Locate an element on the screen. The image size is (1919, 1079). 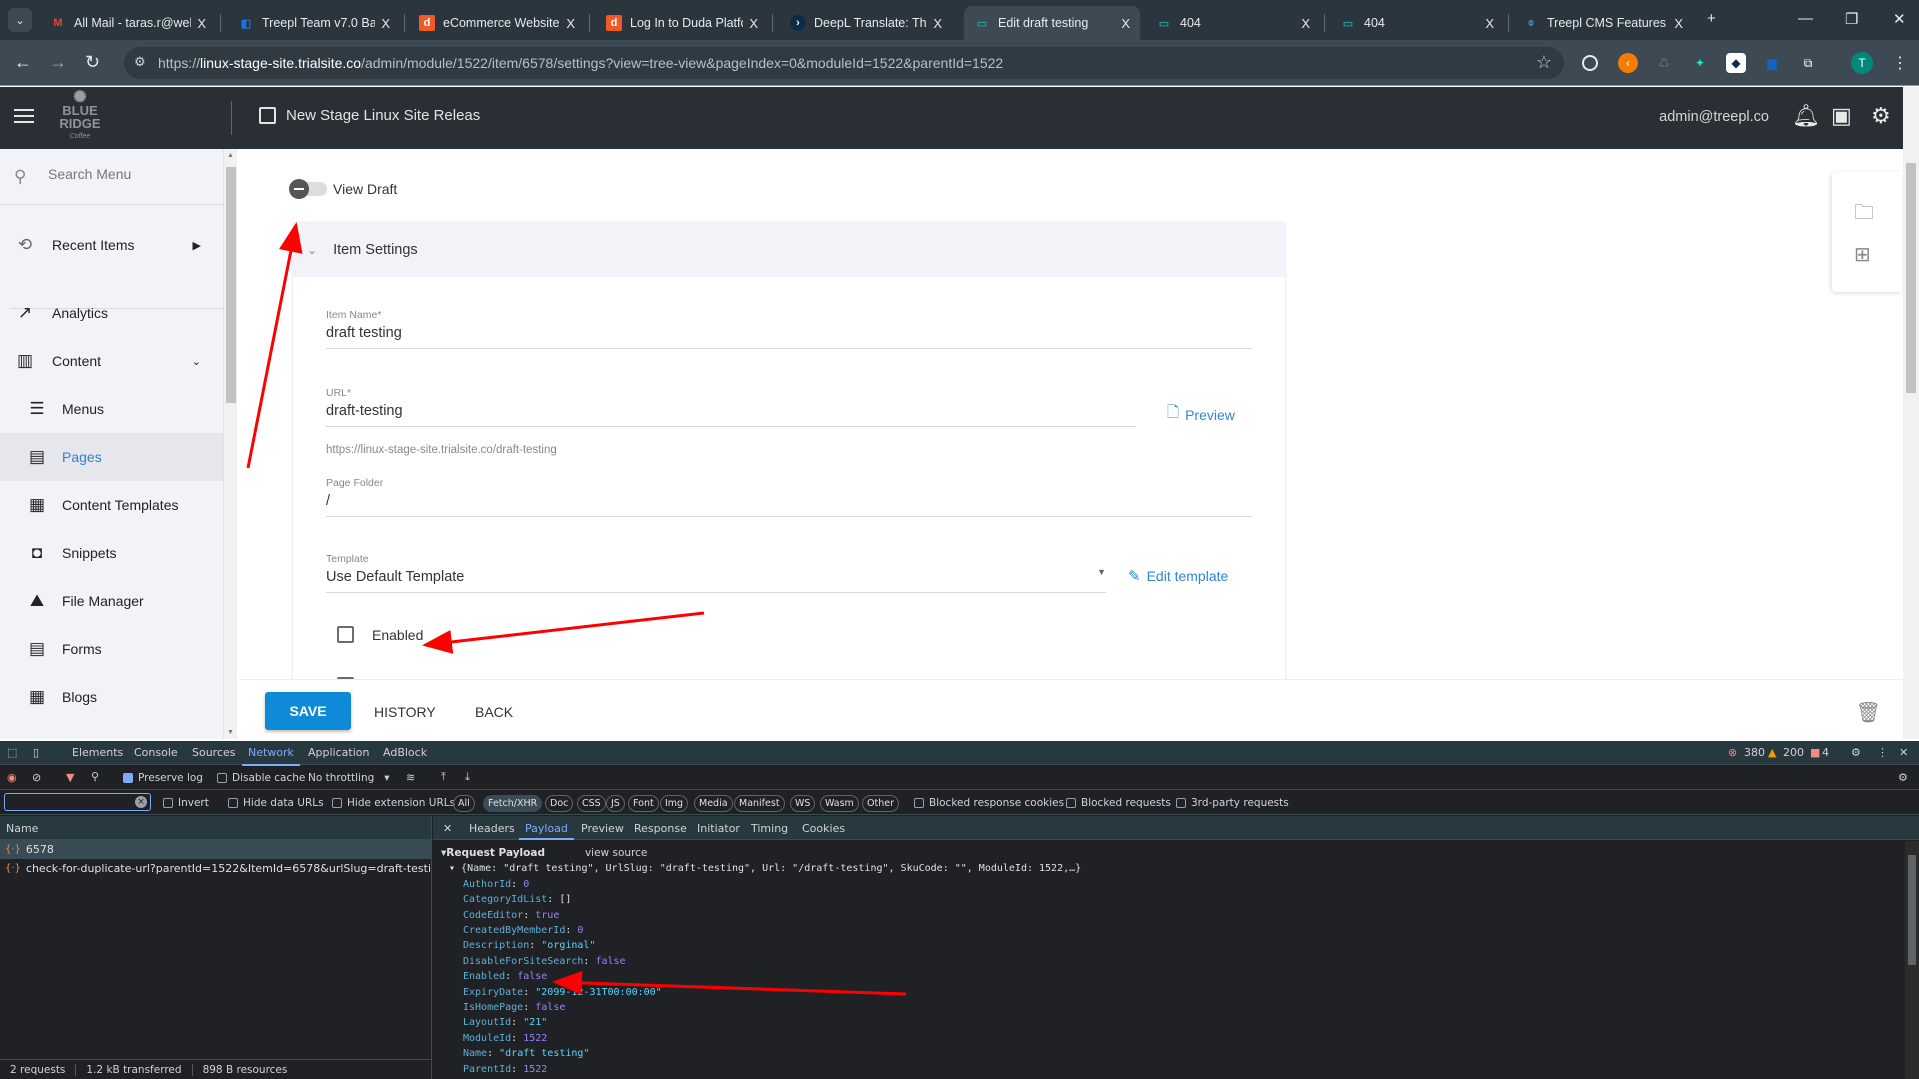
browser-tab: ▭ 404 X is located at coordinates (1417, 23).